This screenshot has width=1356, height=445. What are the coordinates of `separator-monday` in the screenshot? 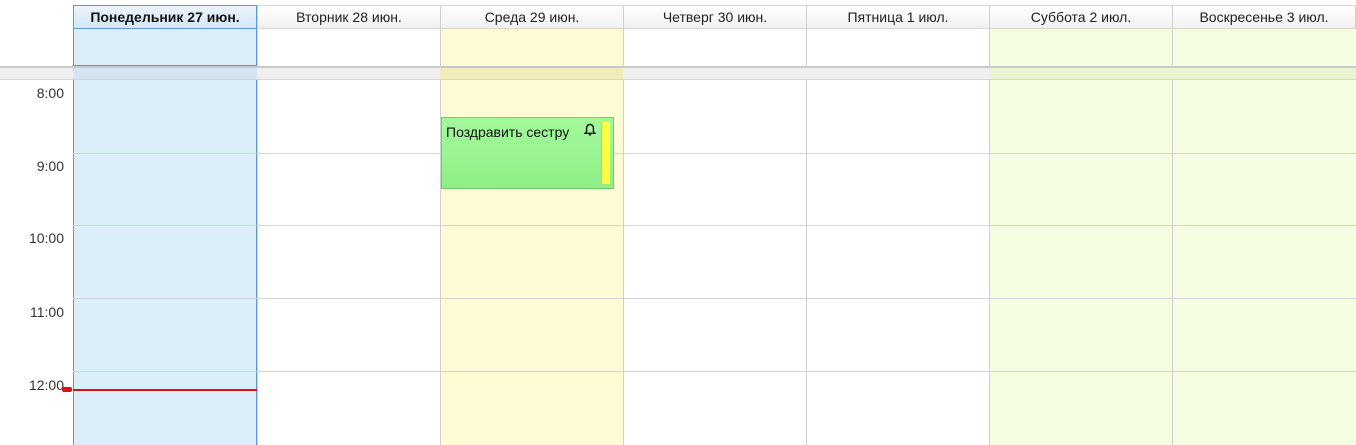 It's located at (165, 73).